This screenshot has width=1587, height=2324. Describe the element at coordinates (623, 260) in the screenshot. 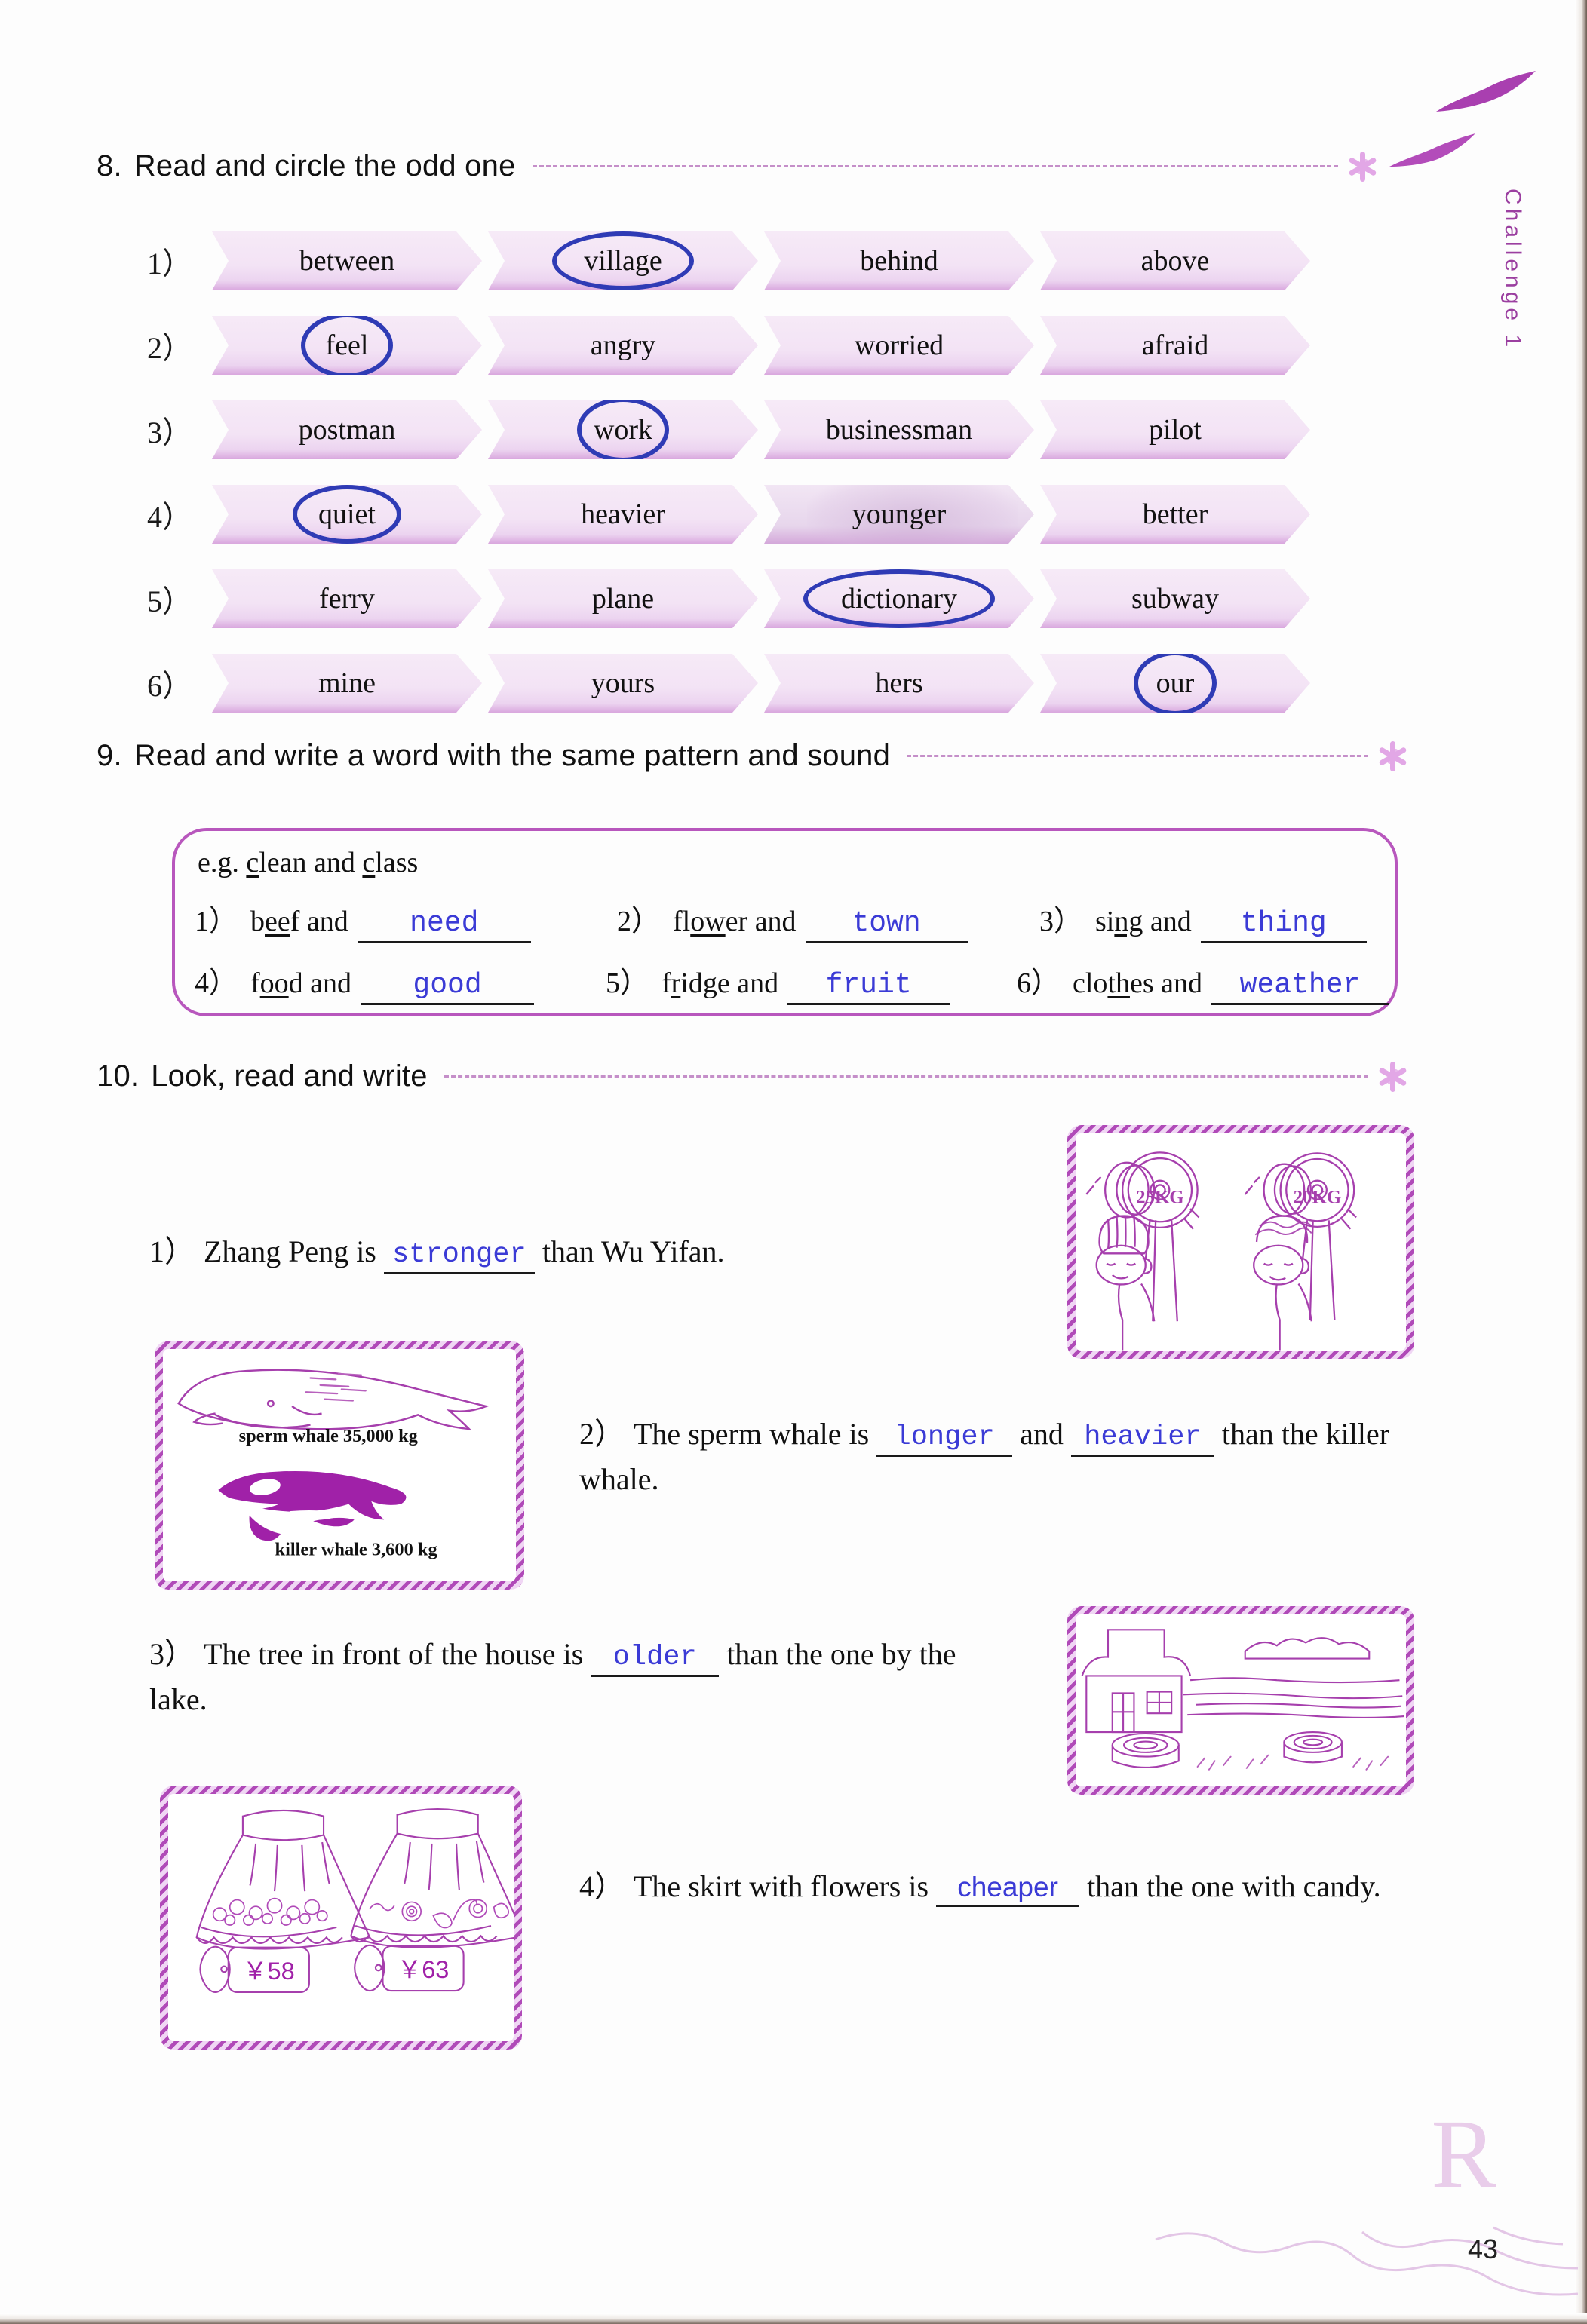

I see `word-chevron: village` at that location.